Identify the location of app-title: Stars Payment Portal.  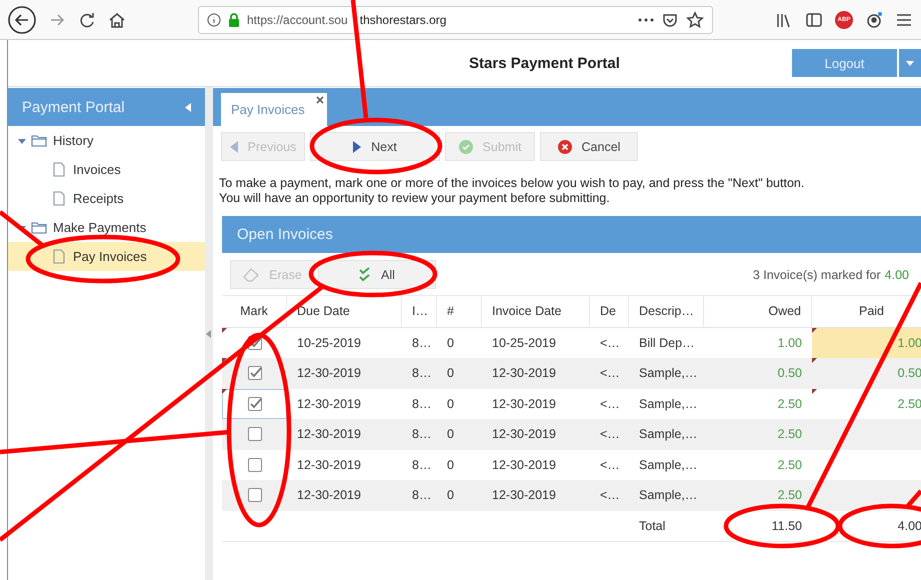
(544, 63).